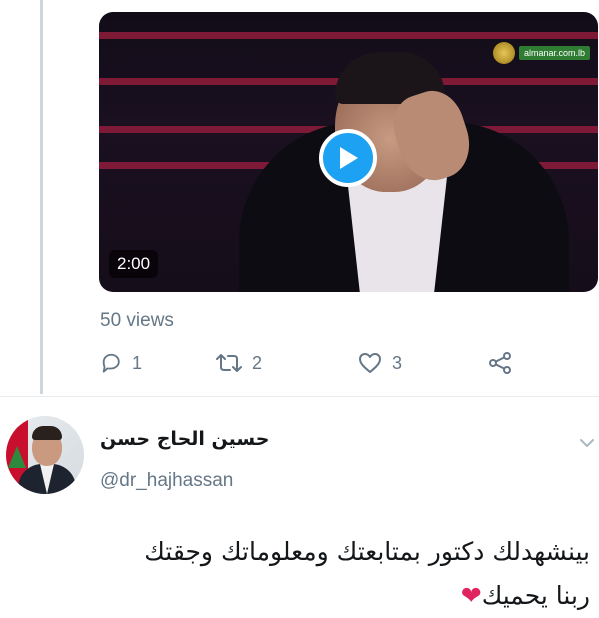  Describe the element at coordinates (41, 197) in the screenshot. I see `thread-line` at that location.